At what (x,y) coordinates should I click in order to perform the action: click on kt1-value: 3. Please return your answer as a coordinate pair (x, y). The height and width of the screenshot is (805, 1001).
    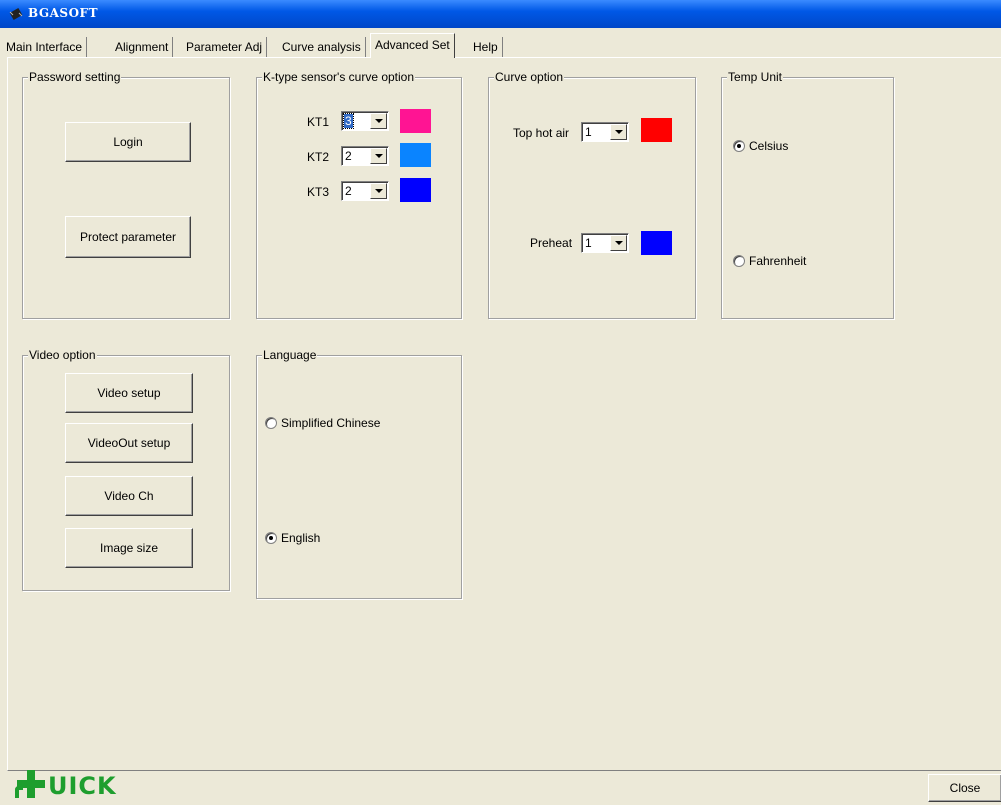
    Looking at the image, I should click on (348, 121).